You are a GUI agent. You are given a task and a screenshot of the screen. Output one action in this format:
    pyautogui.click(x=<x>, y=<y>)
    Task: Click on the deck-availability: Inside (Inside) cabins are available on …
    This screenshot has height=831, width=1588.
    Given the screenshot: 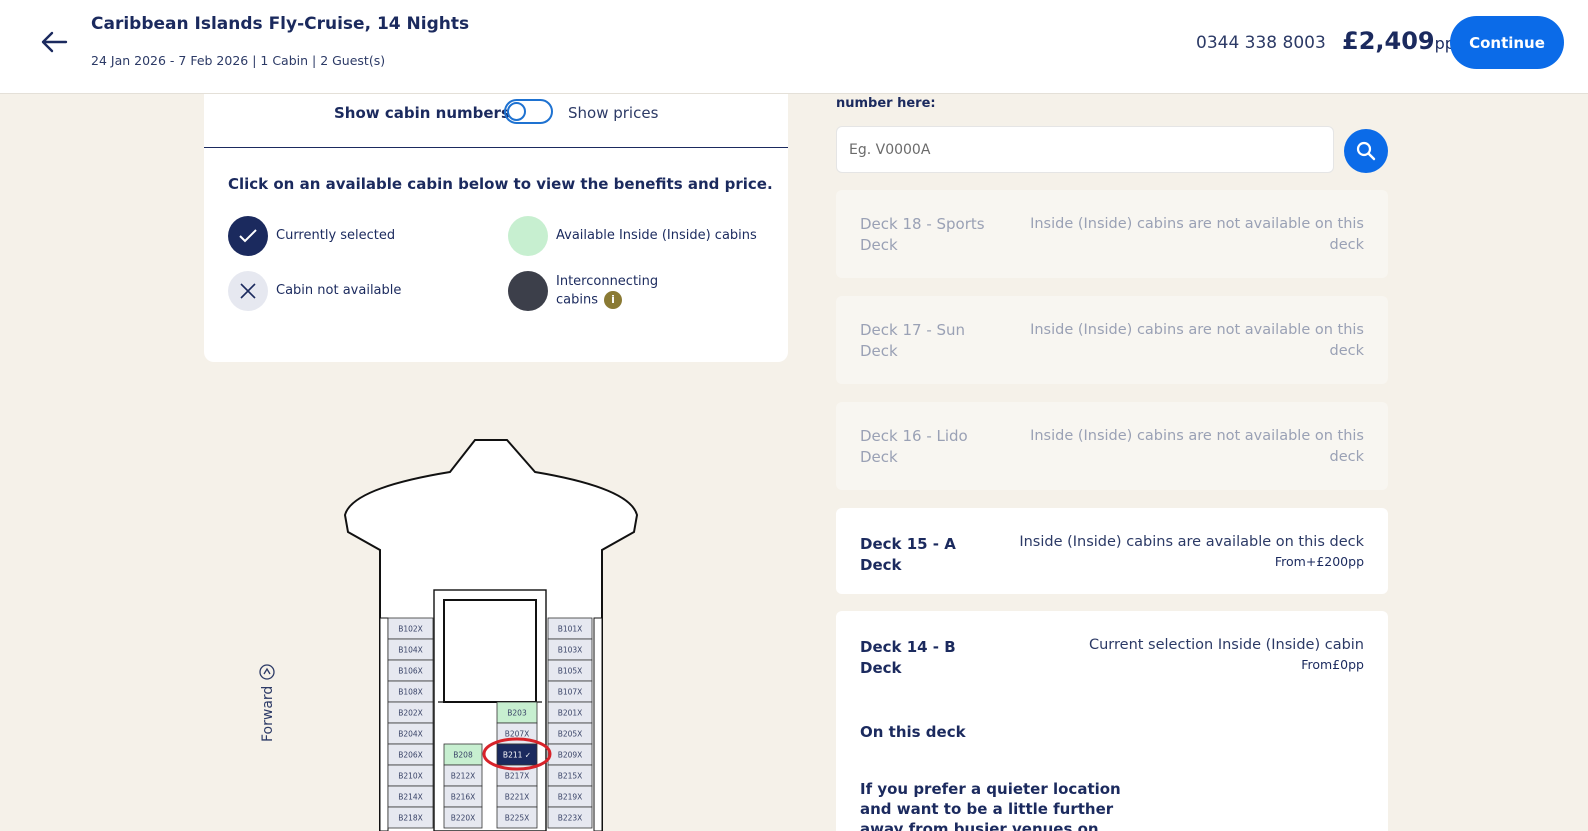 What is the action you would take?
    pyautogui.click(x=1191, y=542)
    